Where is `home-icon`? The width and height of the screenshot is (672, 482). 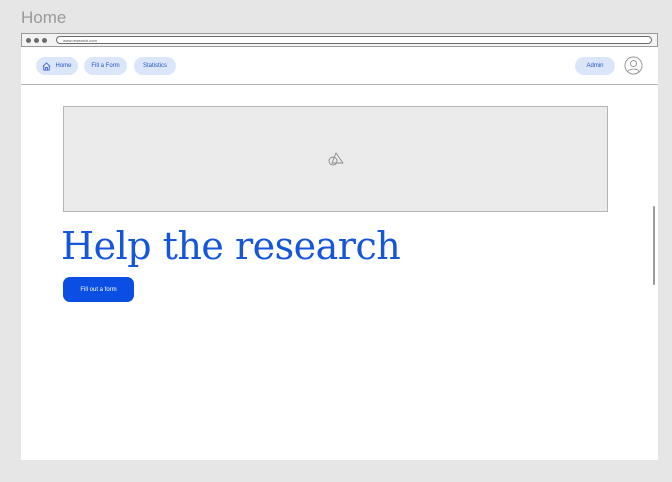
home-icon is located at coordinates (47, 66).